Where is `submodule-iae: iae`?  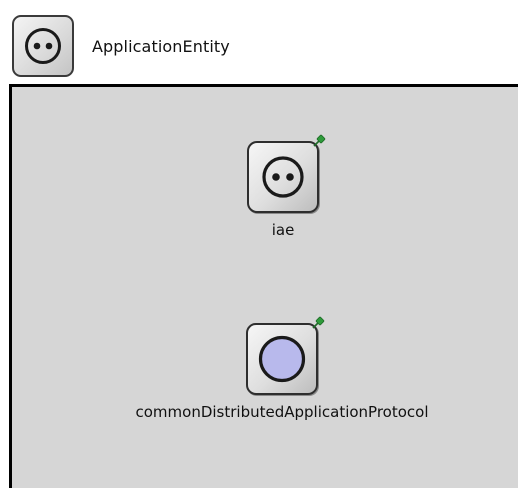
submodule-iae: iae is located at coordinates (283, 186).